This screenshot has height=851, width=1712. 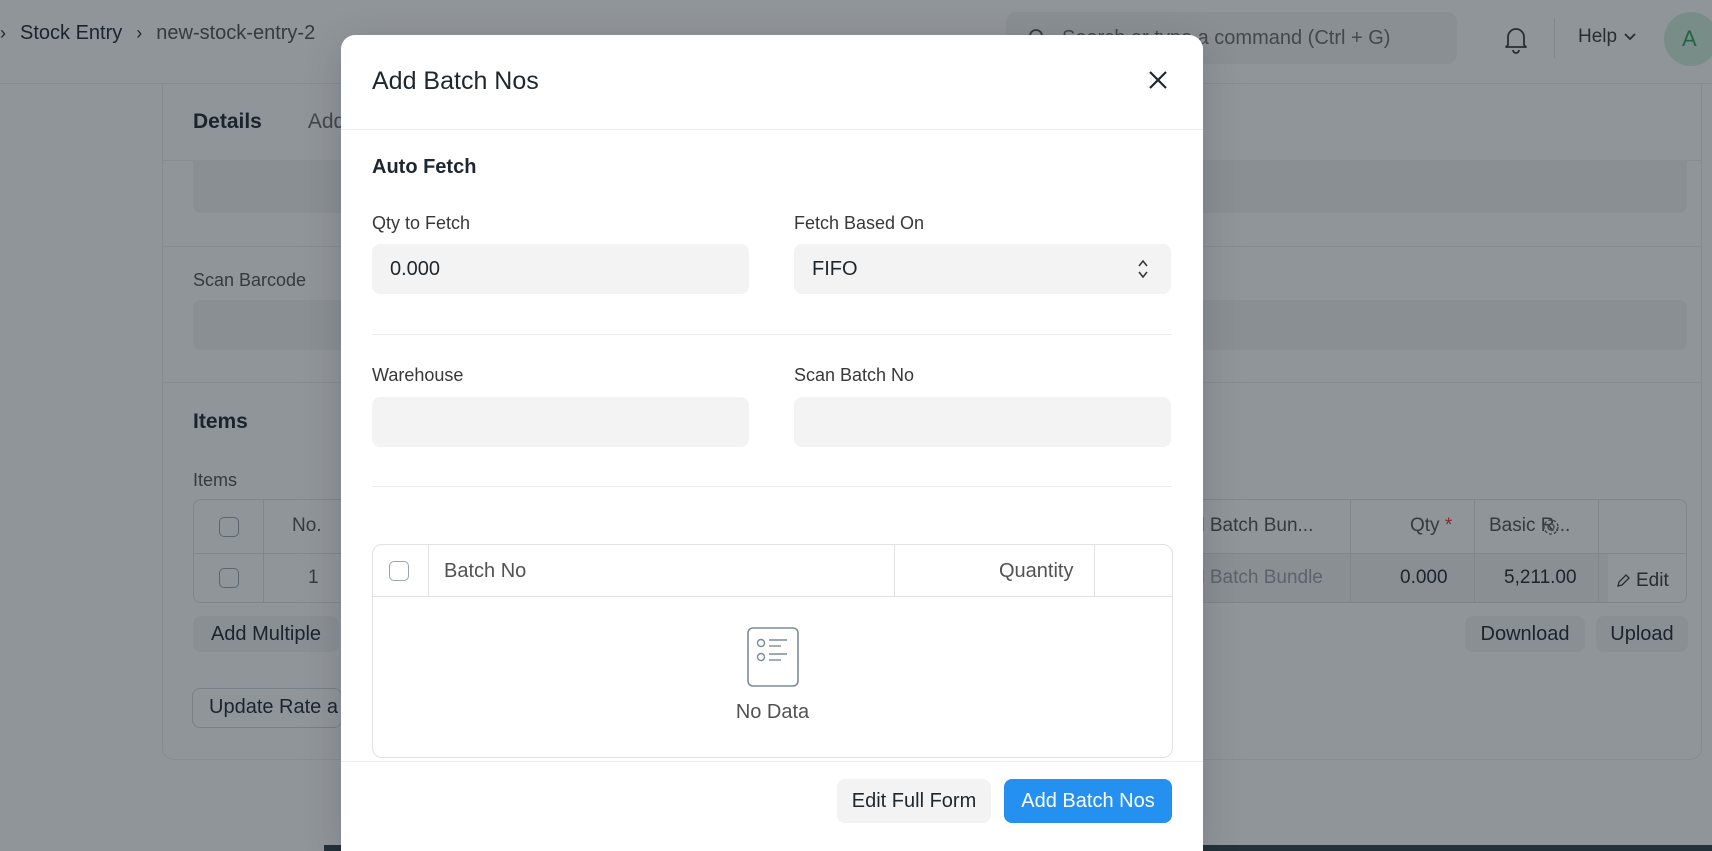 What do you see at coordinates (982, 422) in the screenshot?
I see `scan-batch-no-input` at bounding box center [982, 422].